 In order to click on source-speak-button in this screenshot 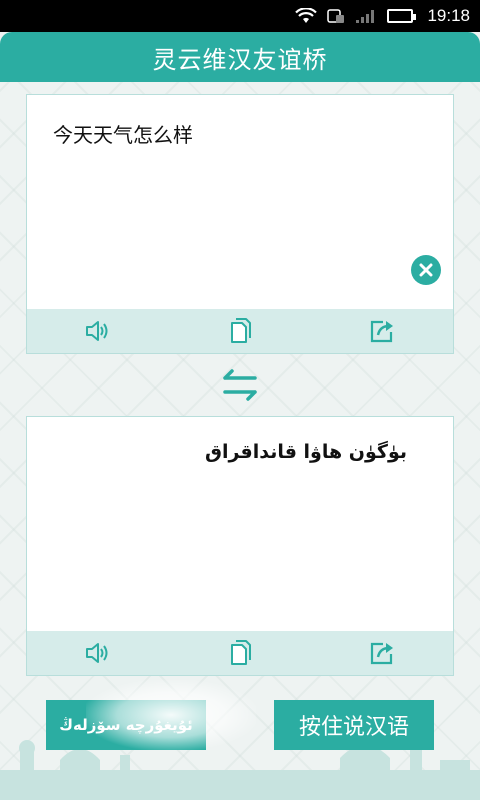, I will do `click(98, 331)`.